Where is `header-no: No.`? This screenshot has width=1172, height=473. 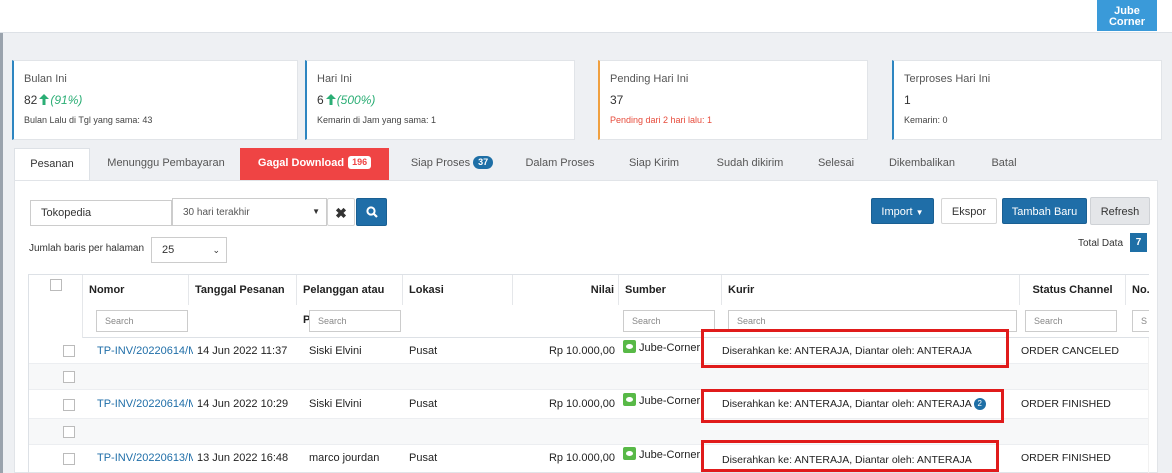
header-no: No. is located at coordinates (1137, 290).